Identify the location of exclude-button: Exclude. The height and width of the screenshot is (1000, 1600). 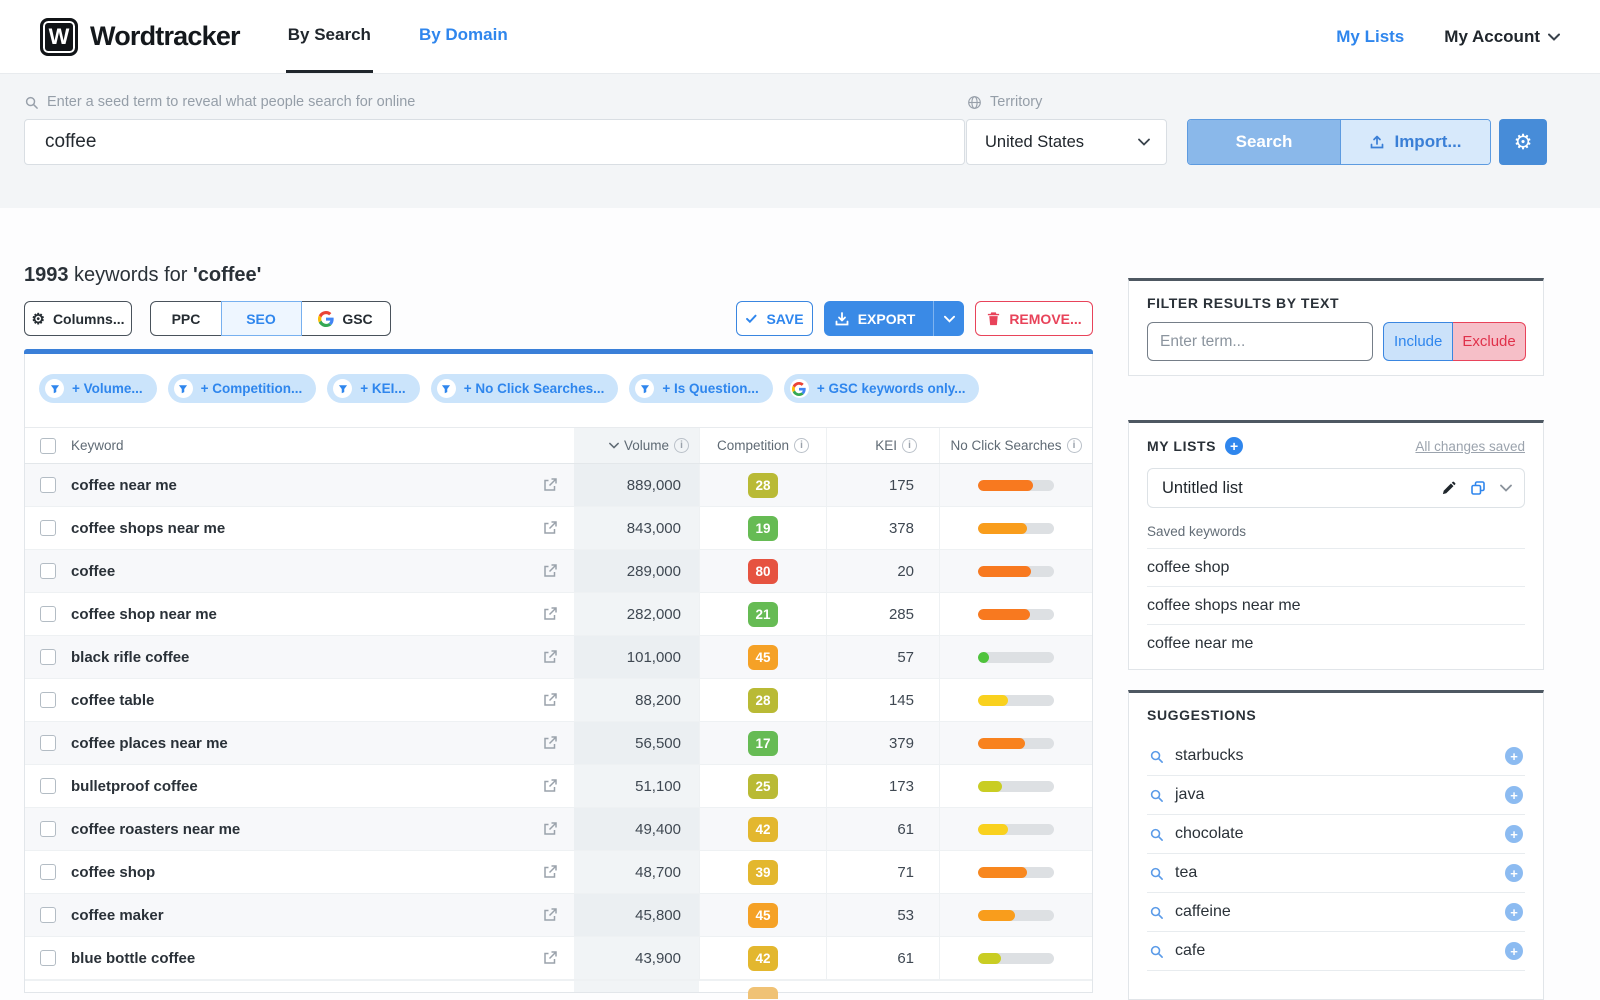
(1489, 341).